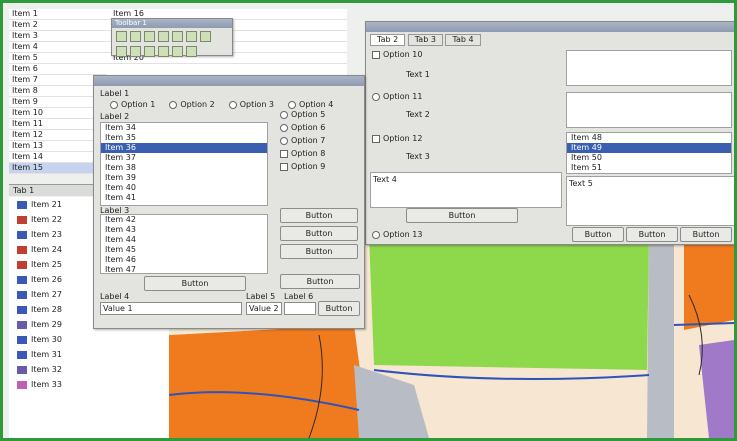  Describe the element at coordinates (302, 140) in the screenshot. I see `option-row: Option 7` at that location.